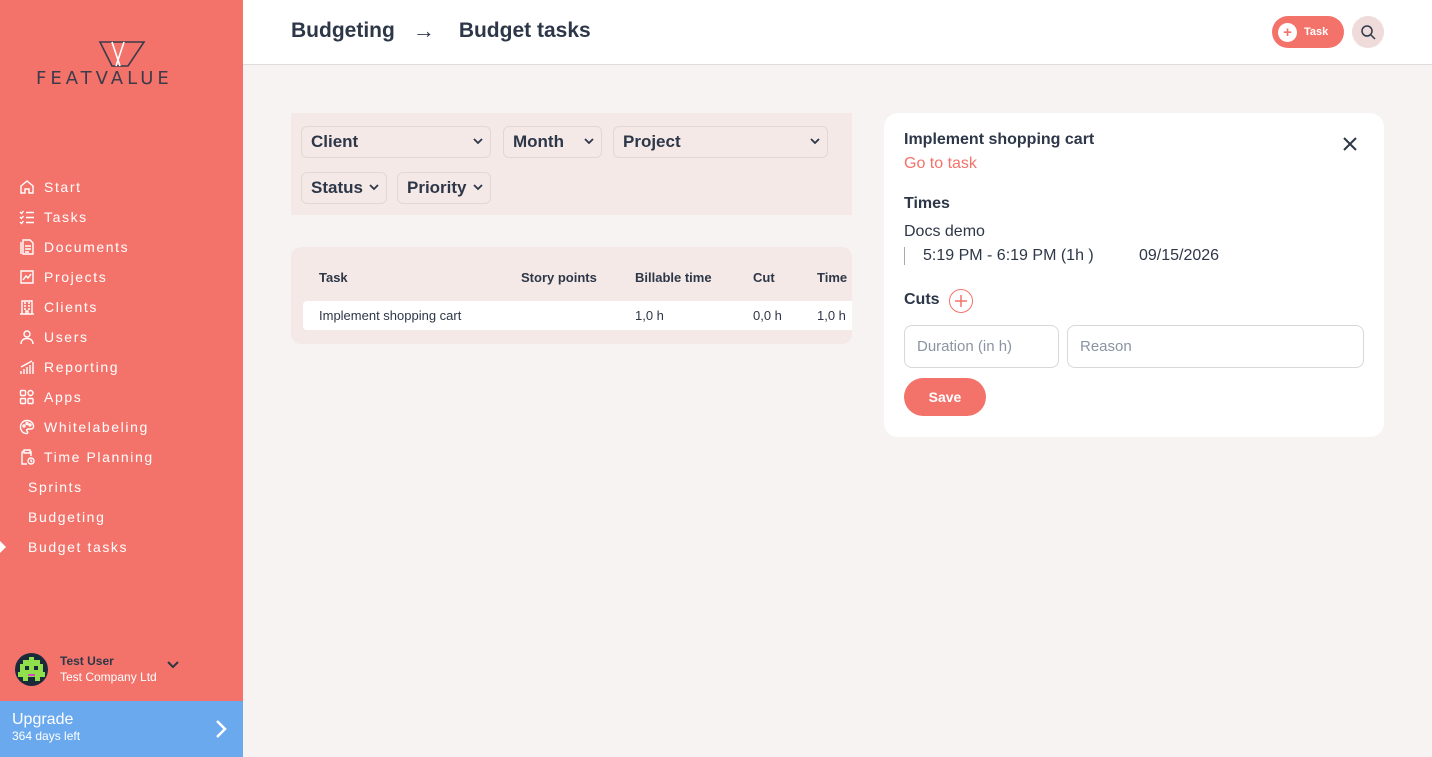 This screenshot has width=1432, height=757. Describe the element at coordinates (87, 661) in the screenshot. I see `user-name: Test User` at that location.